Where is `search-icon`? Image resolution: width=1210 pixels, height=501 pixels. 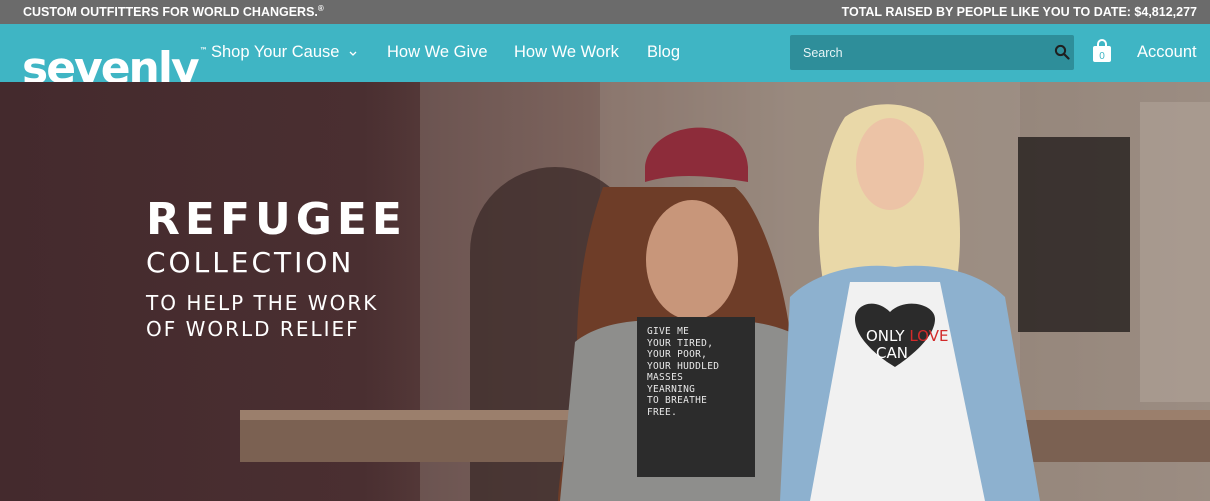 search-icon is located at coordinates (1062, 52).